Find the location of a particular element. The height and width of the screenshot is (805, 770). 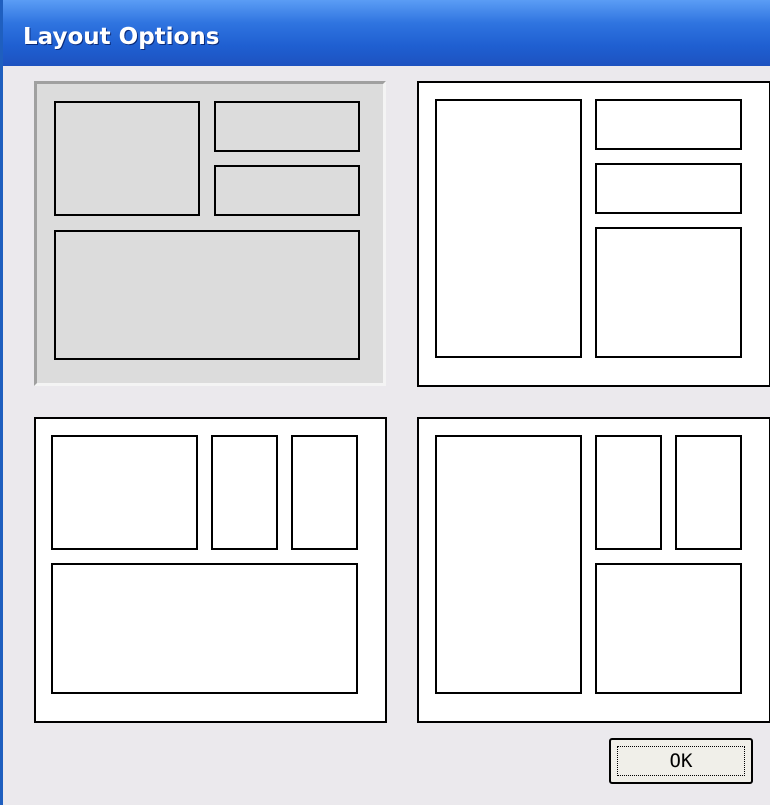

ok-button-label: OK is located at coordinates (681, 761).